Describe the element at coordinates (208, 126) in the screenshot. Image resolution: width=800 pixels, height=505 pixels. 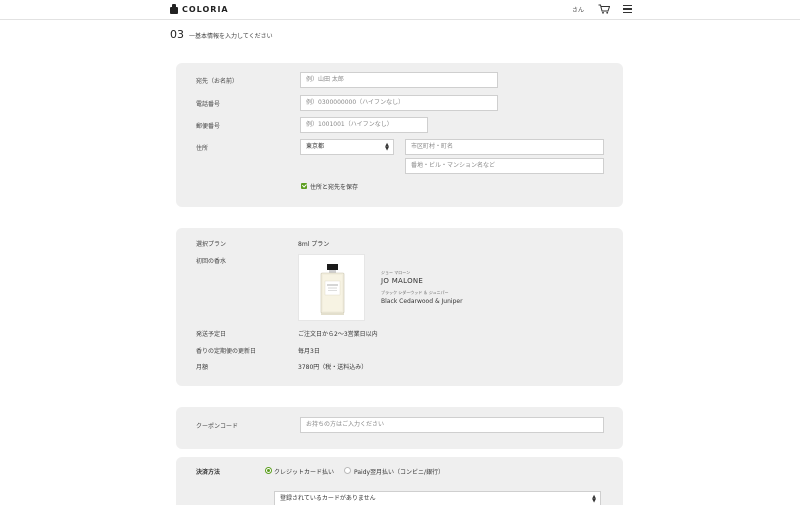
I see `postal-label: 郵便番号` at that location.